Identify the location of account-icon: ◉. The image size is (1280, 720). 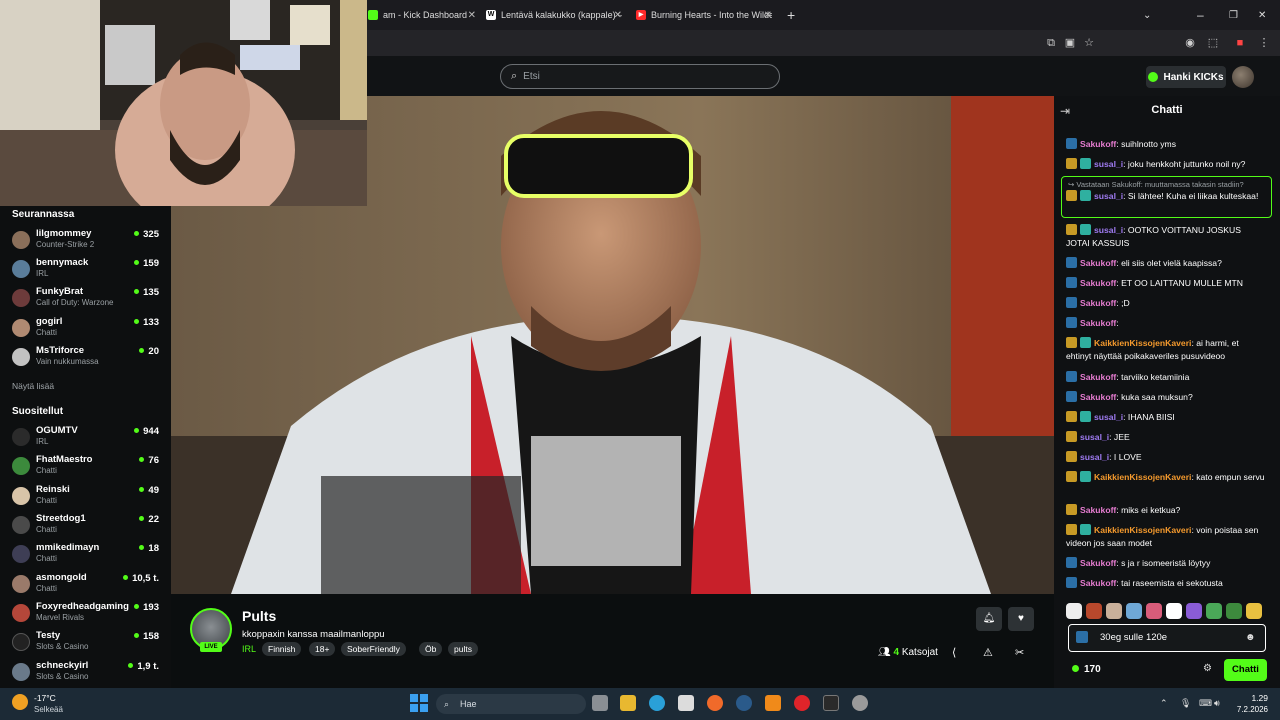
(1190, 43).